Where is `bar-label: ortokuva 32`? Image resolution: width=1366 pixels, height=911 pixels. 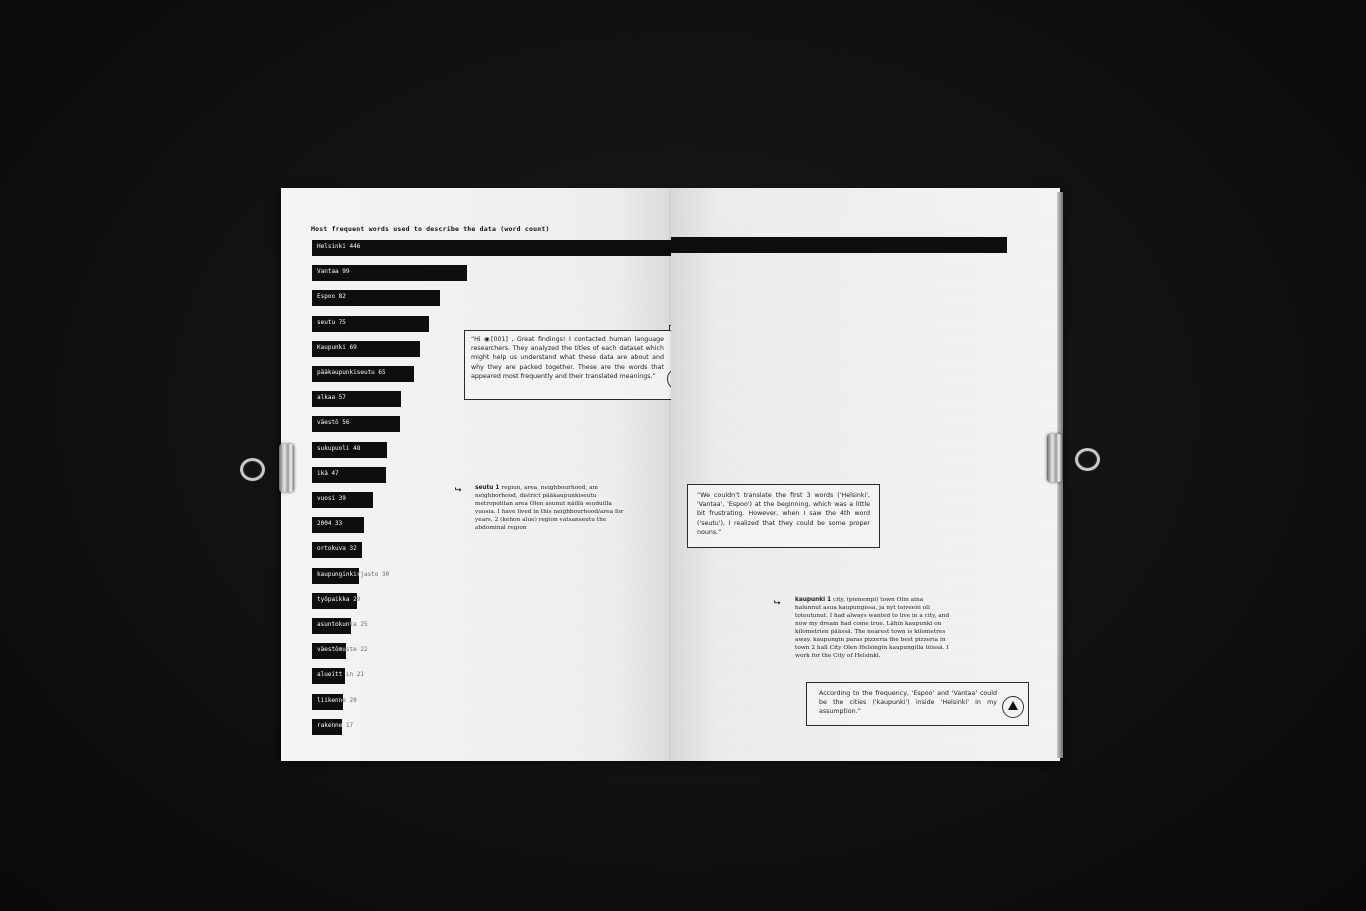 bar-label: ortokuva 32 is located at coordinates (337, 549).